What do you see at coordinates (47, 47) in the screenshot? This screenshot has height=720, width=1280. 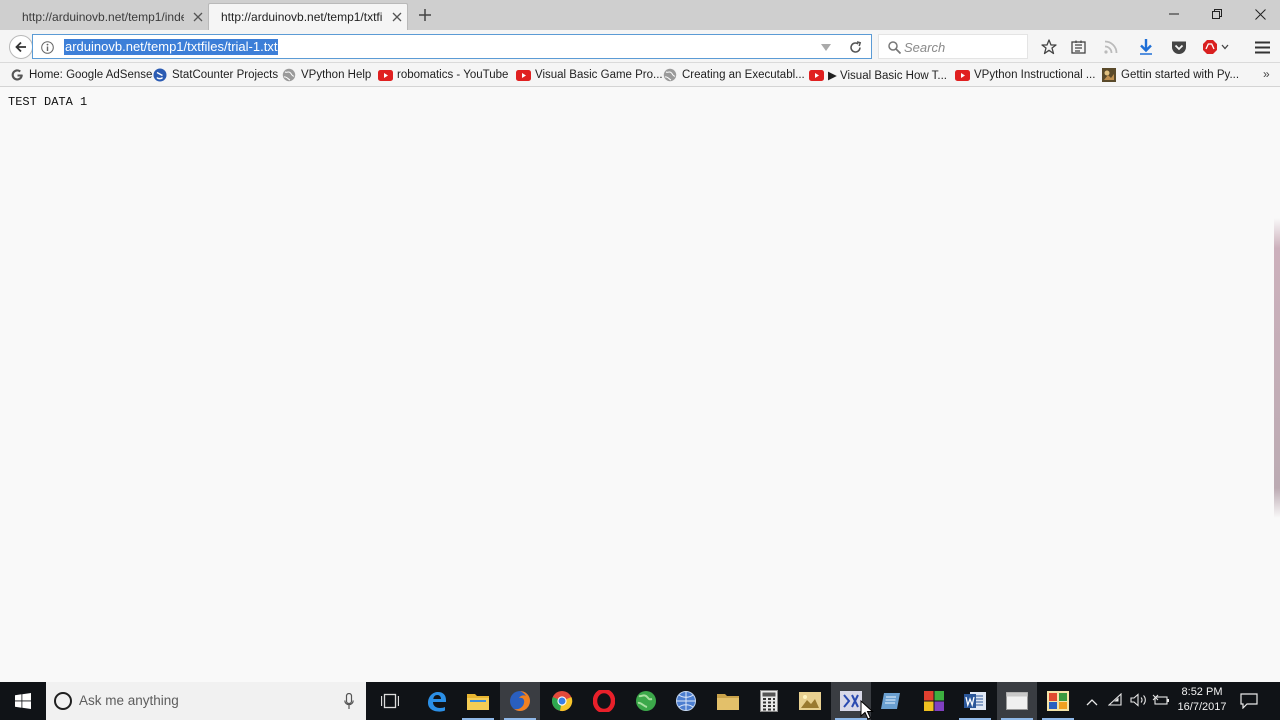 I see `info-icon` at bounding box center [47, 47].